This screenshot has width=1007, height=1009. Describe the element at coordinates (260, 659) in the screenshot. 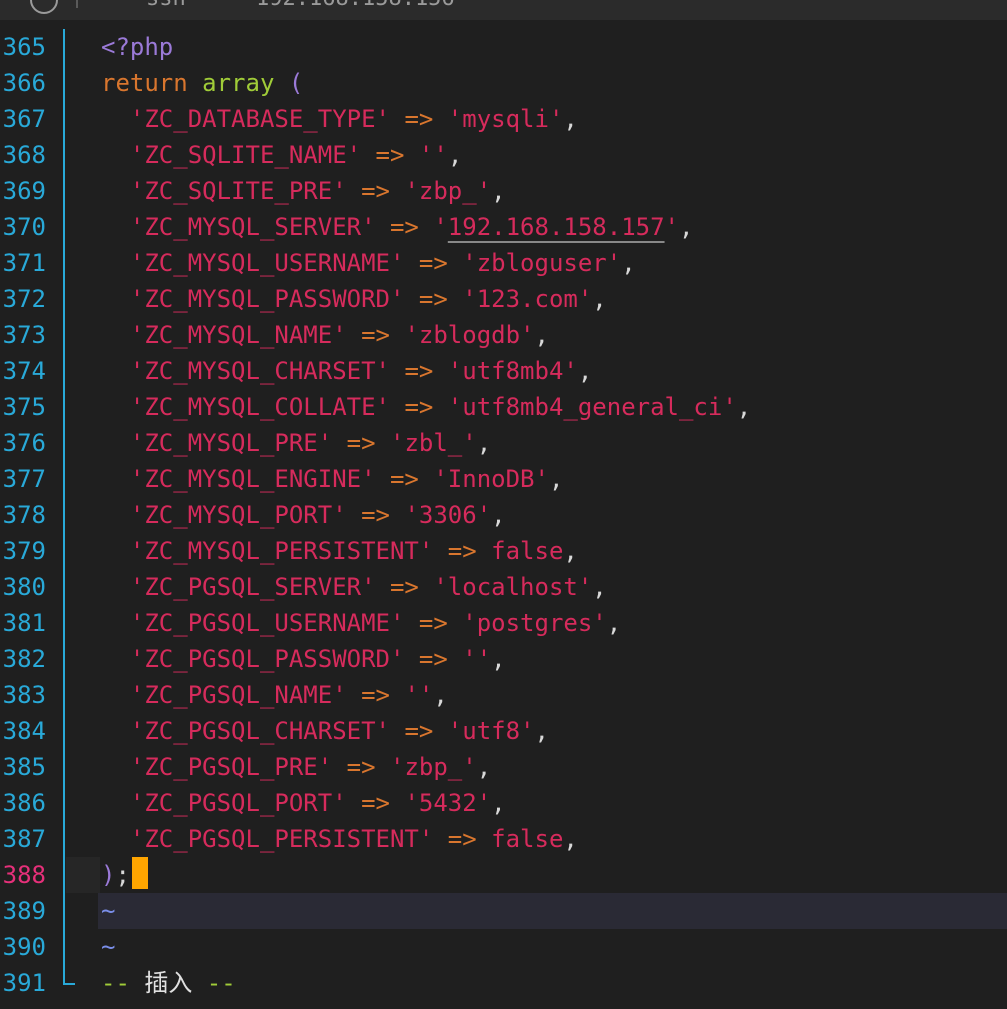

I see `code-token: 'ZC_PGSQL_PASSWORD'` at that location.